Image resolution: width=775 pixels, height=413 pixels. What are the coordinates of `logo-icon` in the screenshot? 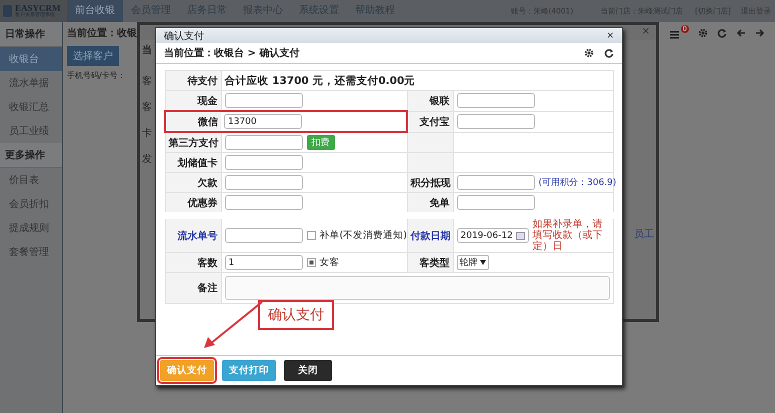 It's located at (7, 11).